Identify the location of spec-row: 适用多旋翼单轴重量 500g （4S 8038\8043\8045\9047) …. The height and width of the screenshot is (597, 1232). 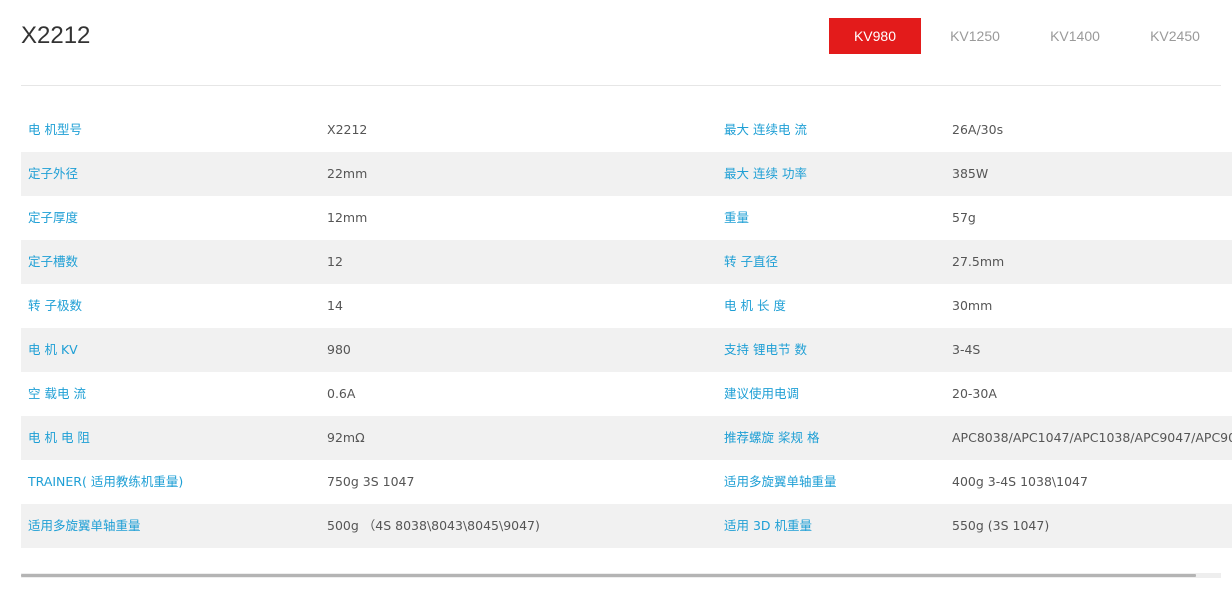
(626, 526).